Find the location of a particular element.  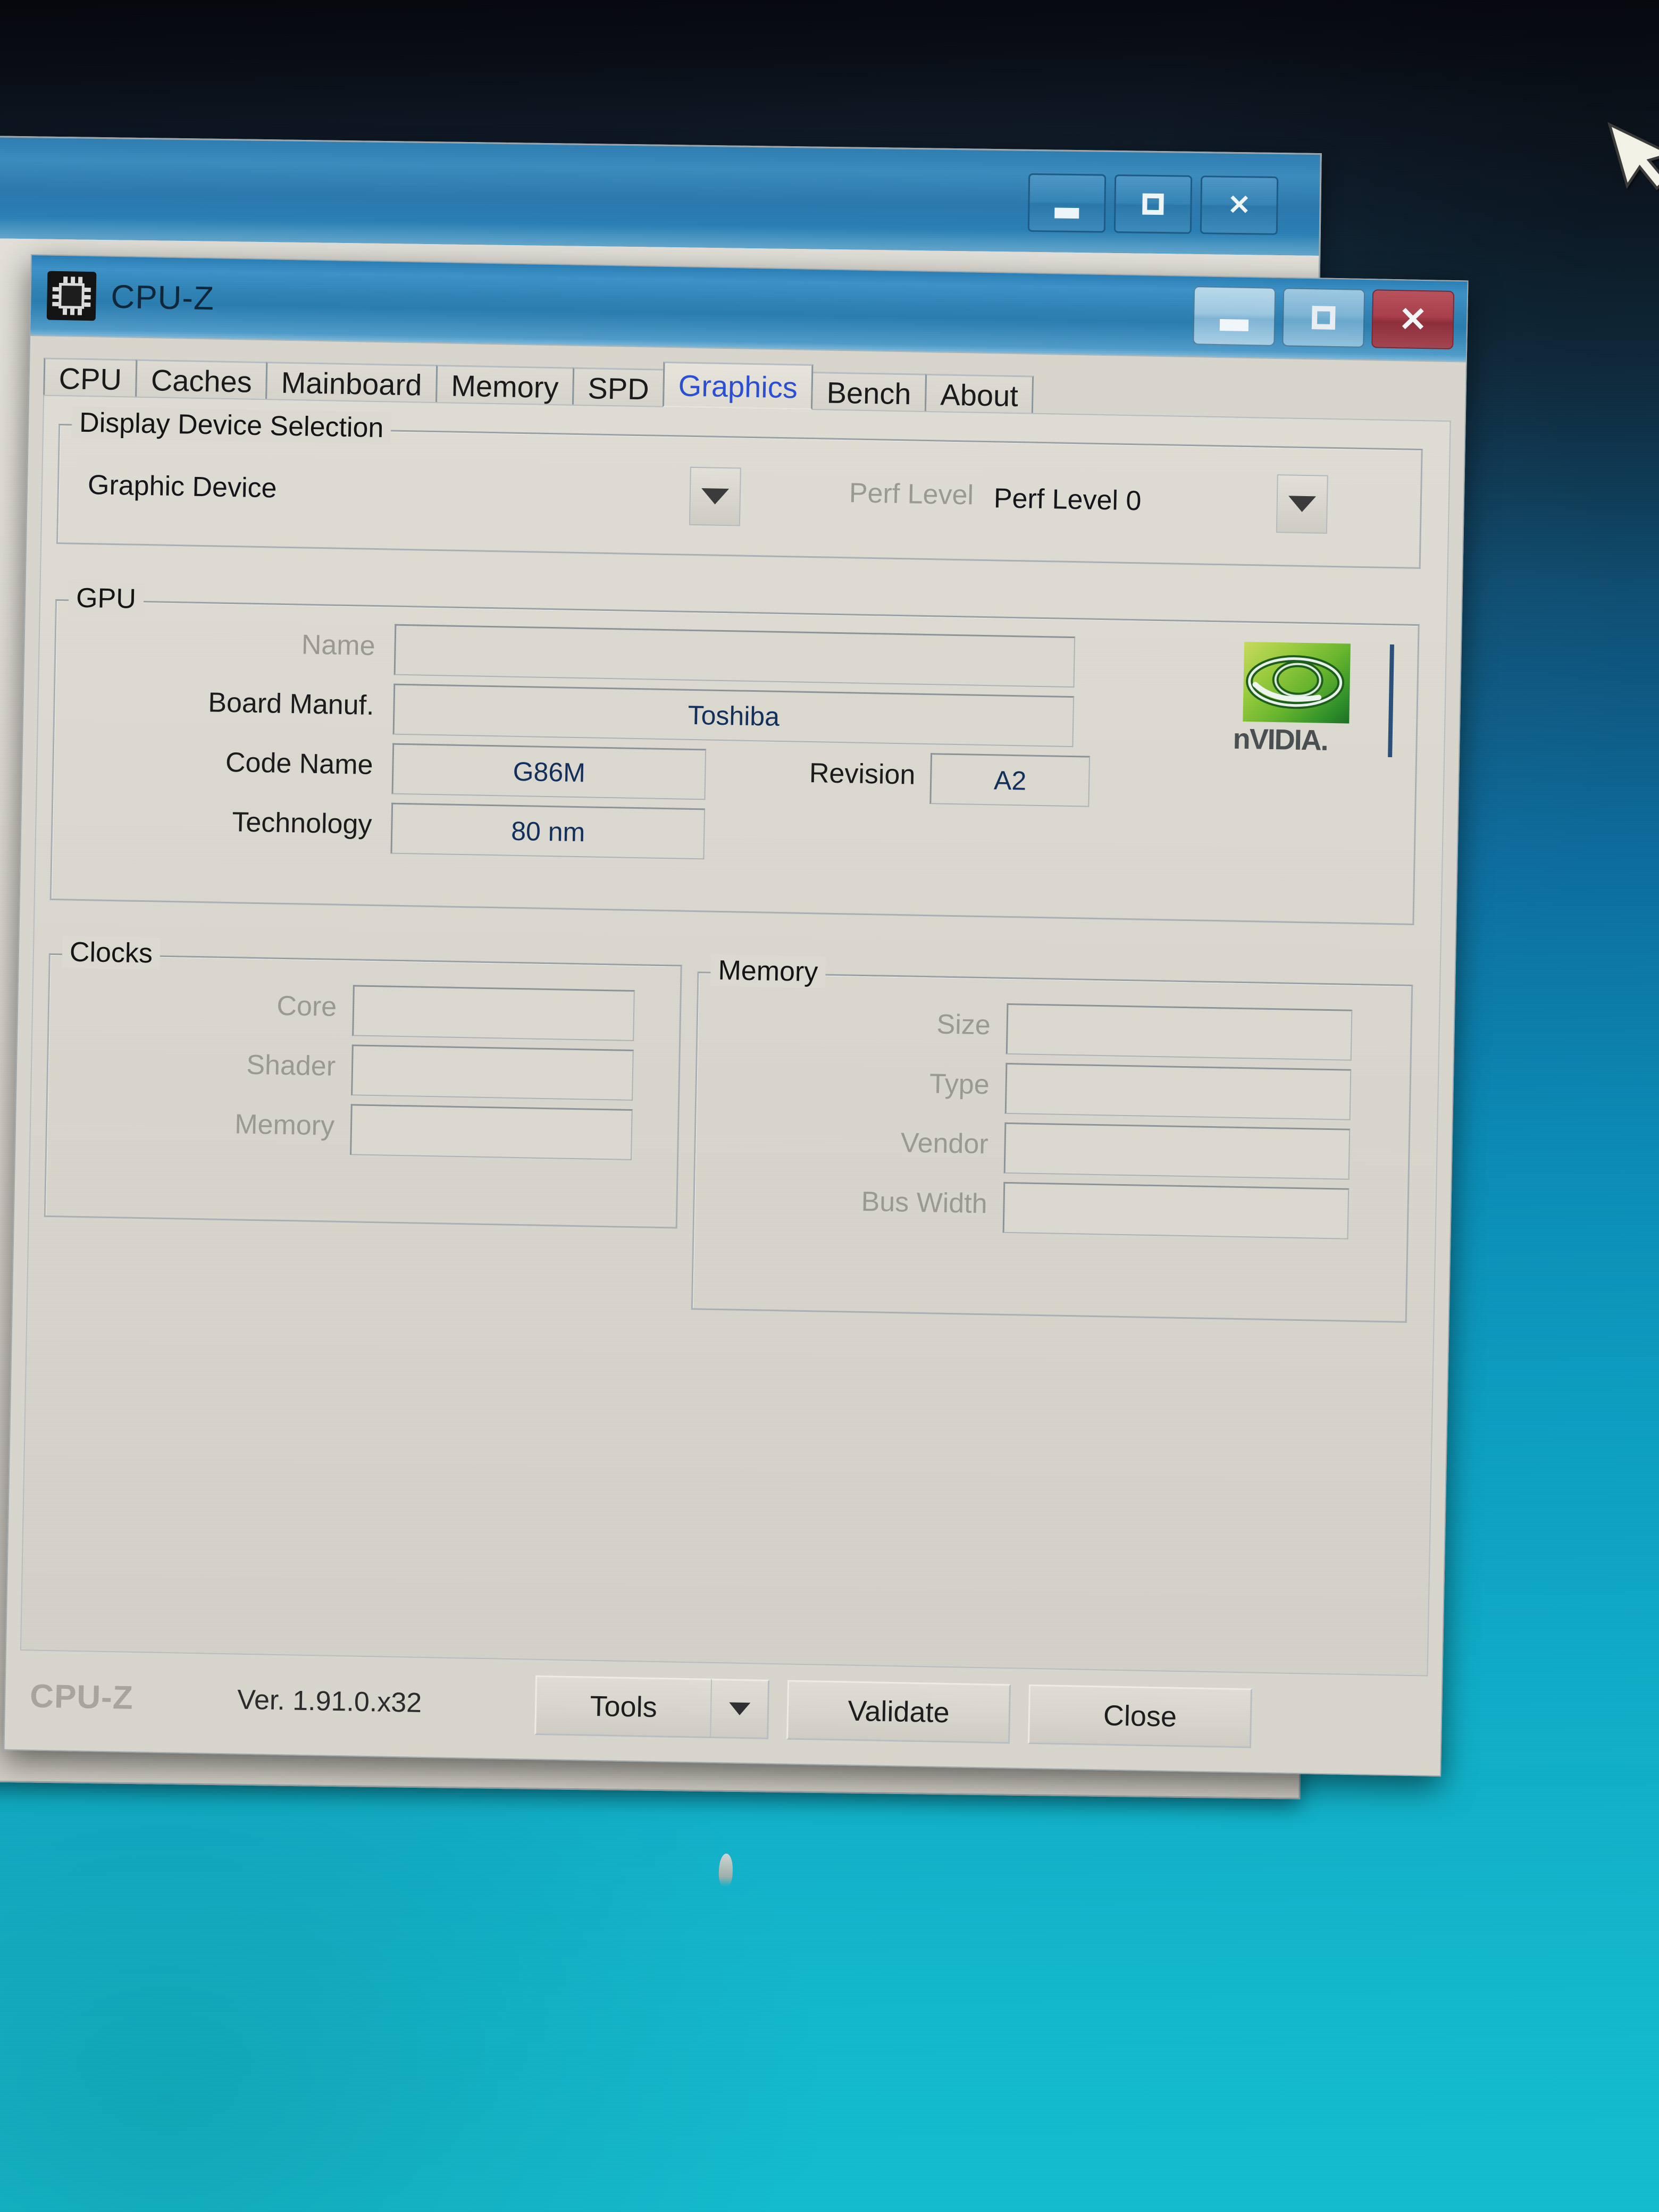

memory-size-value is located at coordinates (1179, 1032).